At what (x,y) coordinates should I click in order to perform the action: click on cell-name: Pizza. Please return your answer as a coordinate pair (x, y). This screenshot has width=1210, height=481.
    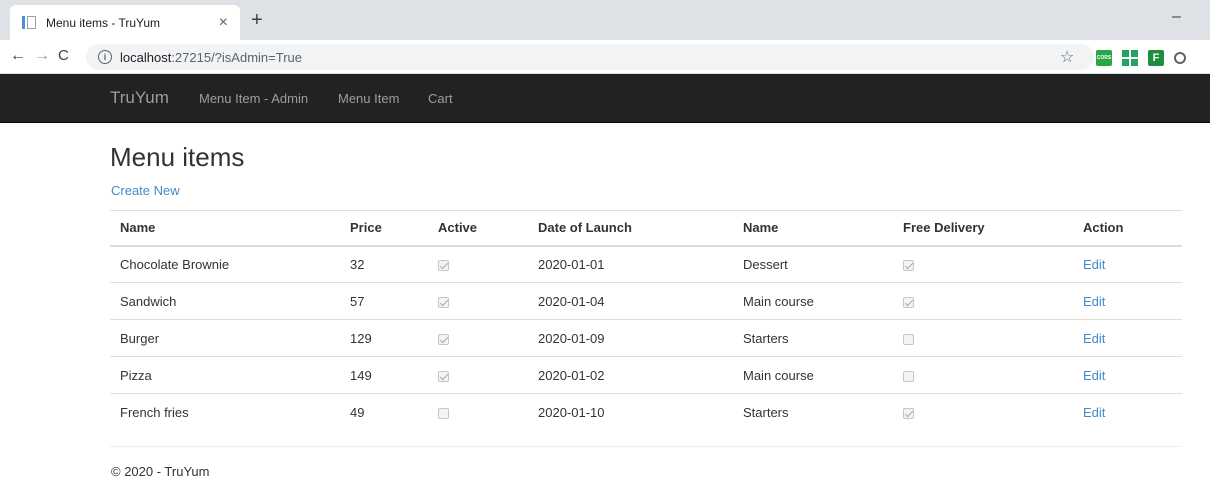
    Looking at the image, I should click on (225, 375).